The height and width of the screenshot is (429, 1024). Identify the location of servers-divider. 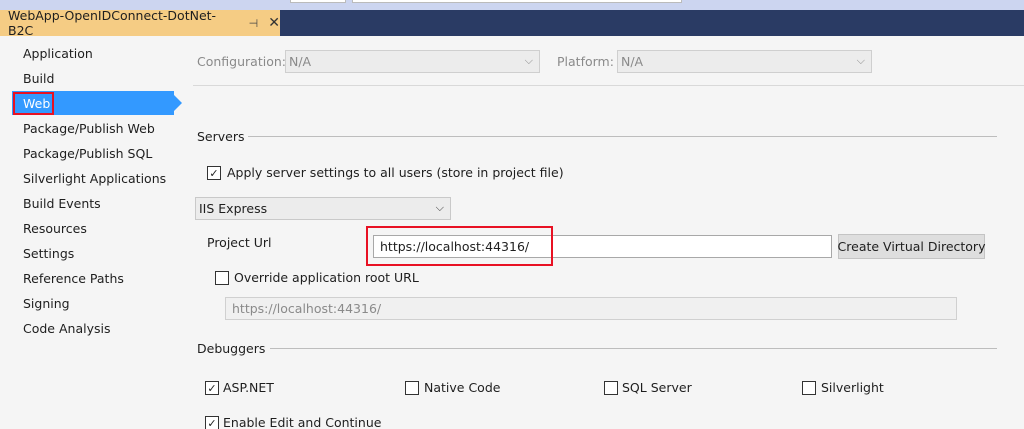
(622, 136).